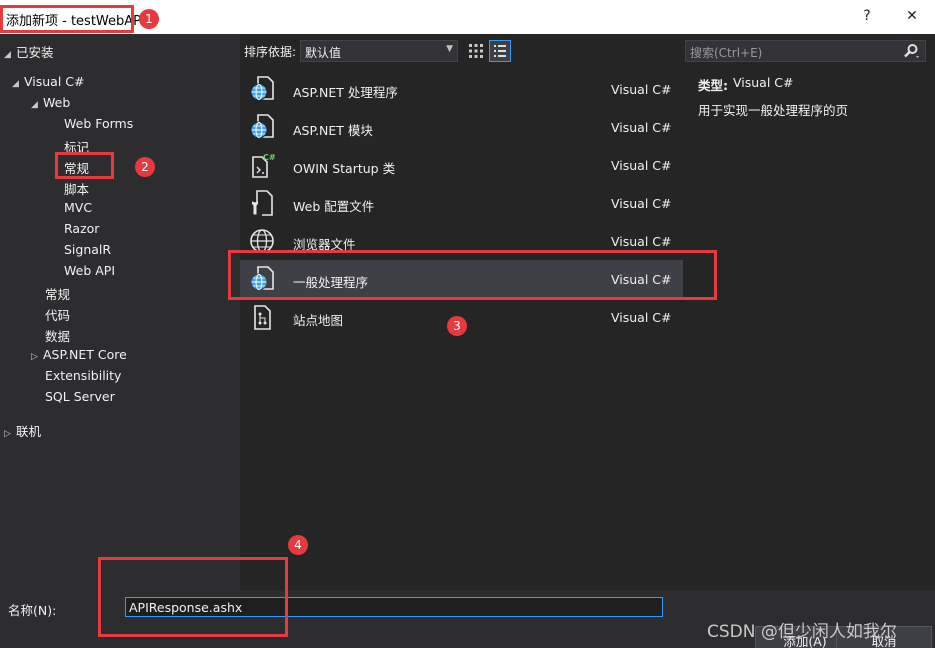 The width and height of the screenshot is (935, 648). Describe the element at coordinates (22, 430) in the screenshot. I see `tree-node-online: ▷ 联机` at that location.